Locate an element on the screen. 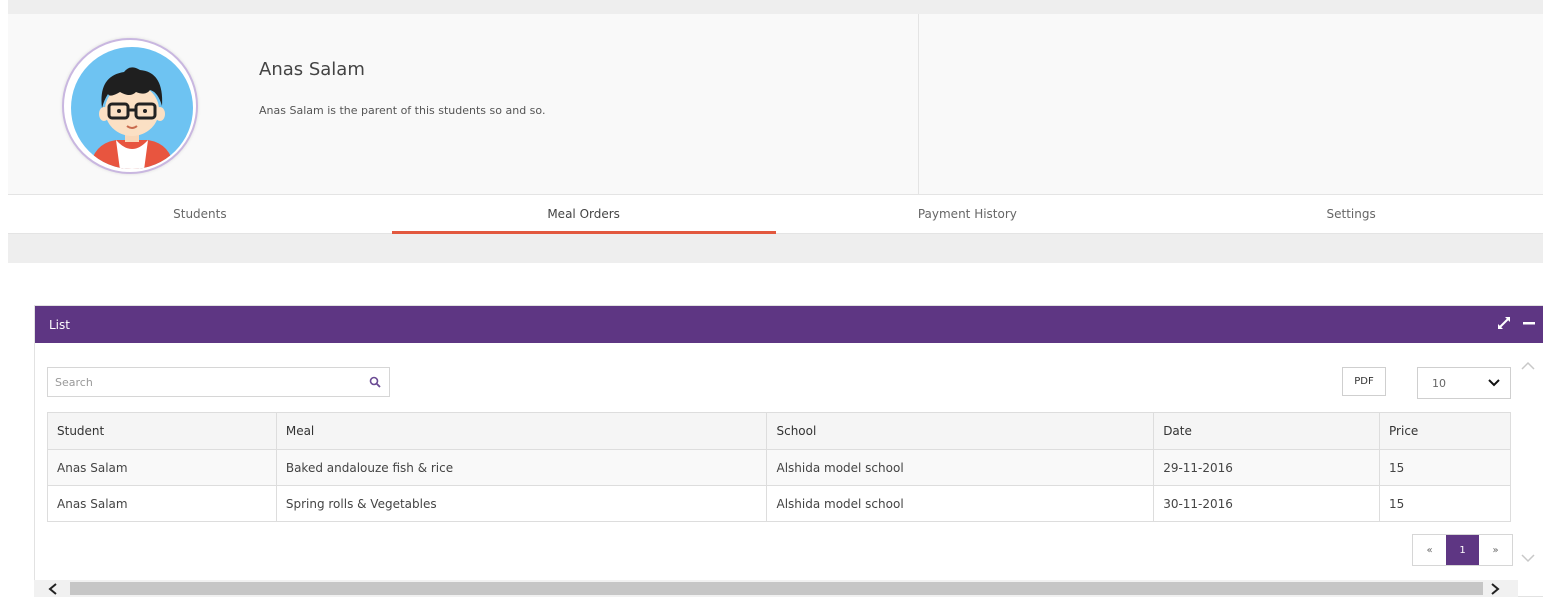 This screenshot has width=1543, height=597. pagination-prev-button: « is located at coordinates (1429, 550).